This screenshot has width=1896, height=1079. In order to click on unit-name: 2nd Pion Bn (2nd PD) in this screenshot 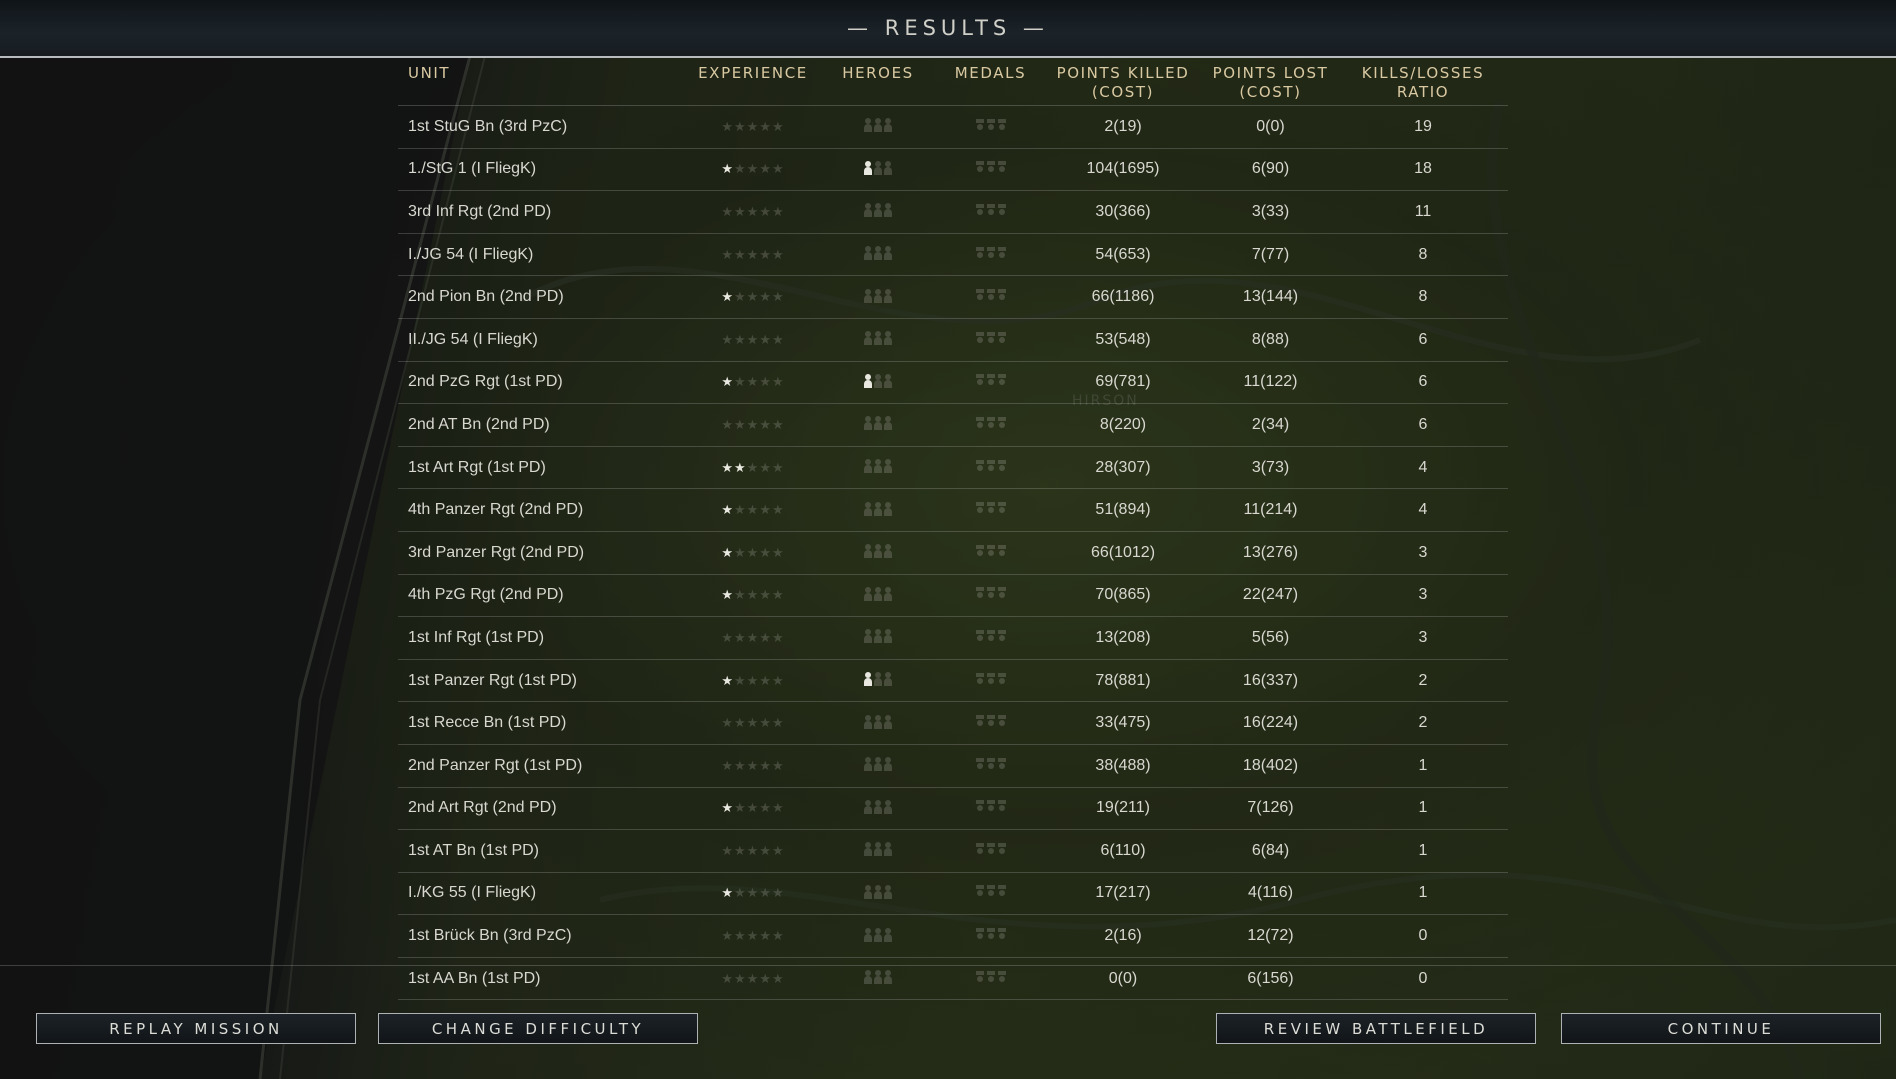, I will do `click(486, 297)`.